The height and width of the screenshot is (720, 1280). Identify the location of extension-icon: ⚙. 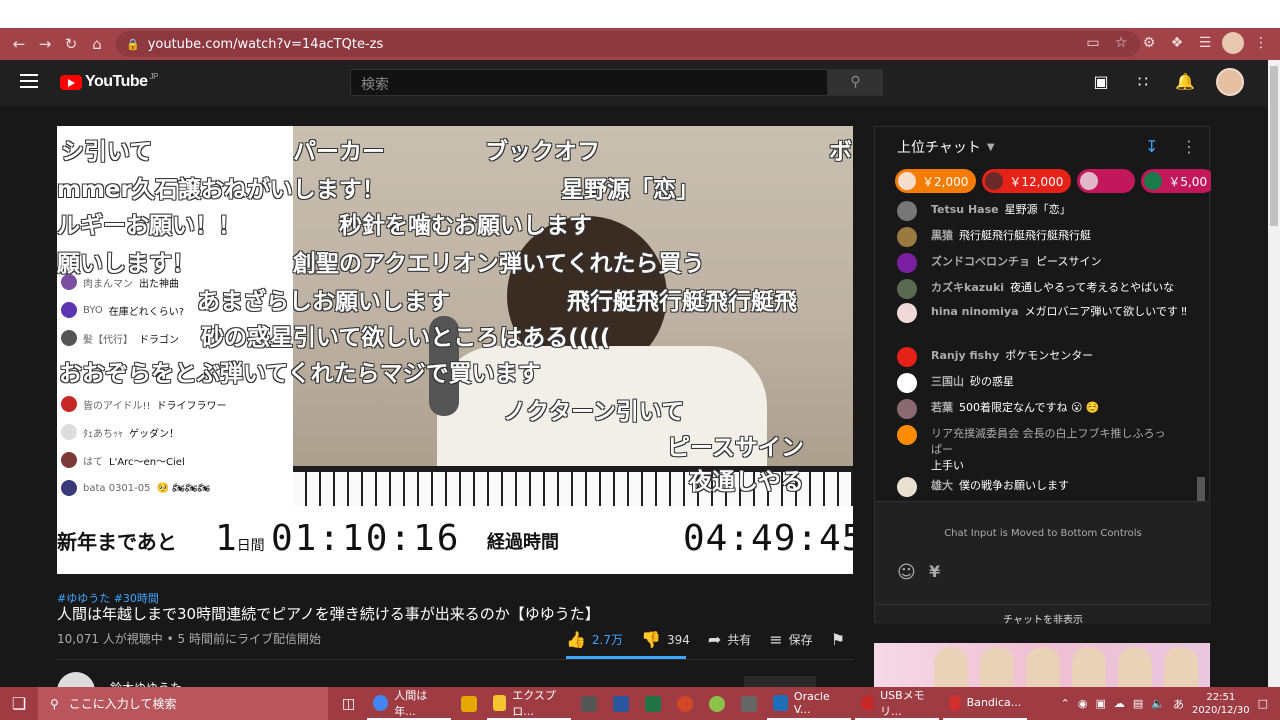
(1149, 43).